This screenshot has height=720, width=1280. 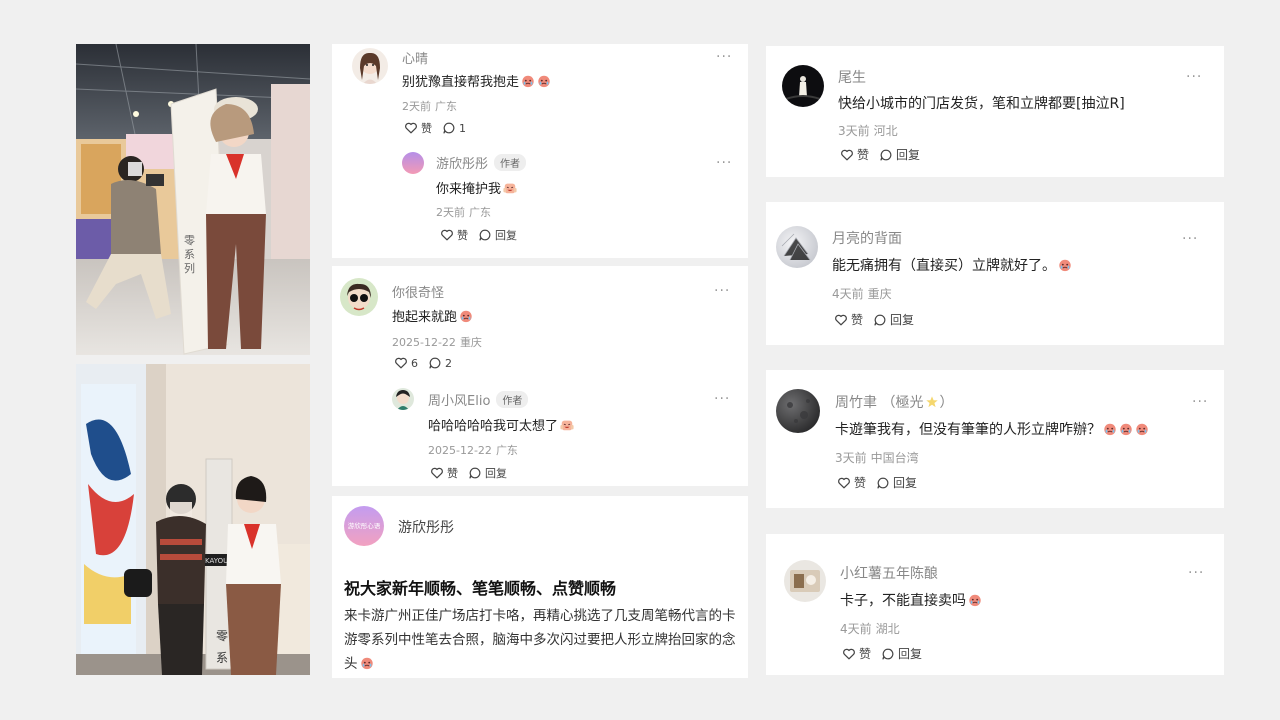 I want to click on svg-text: 列, so click(x=189, y=268).